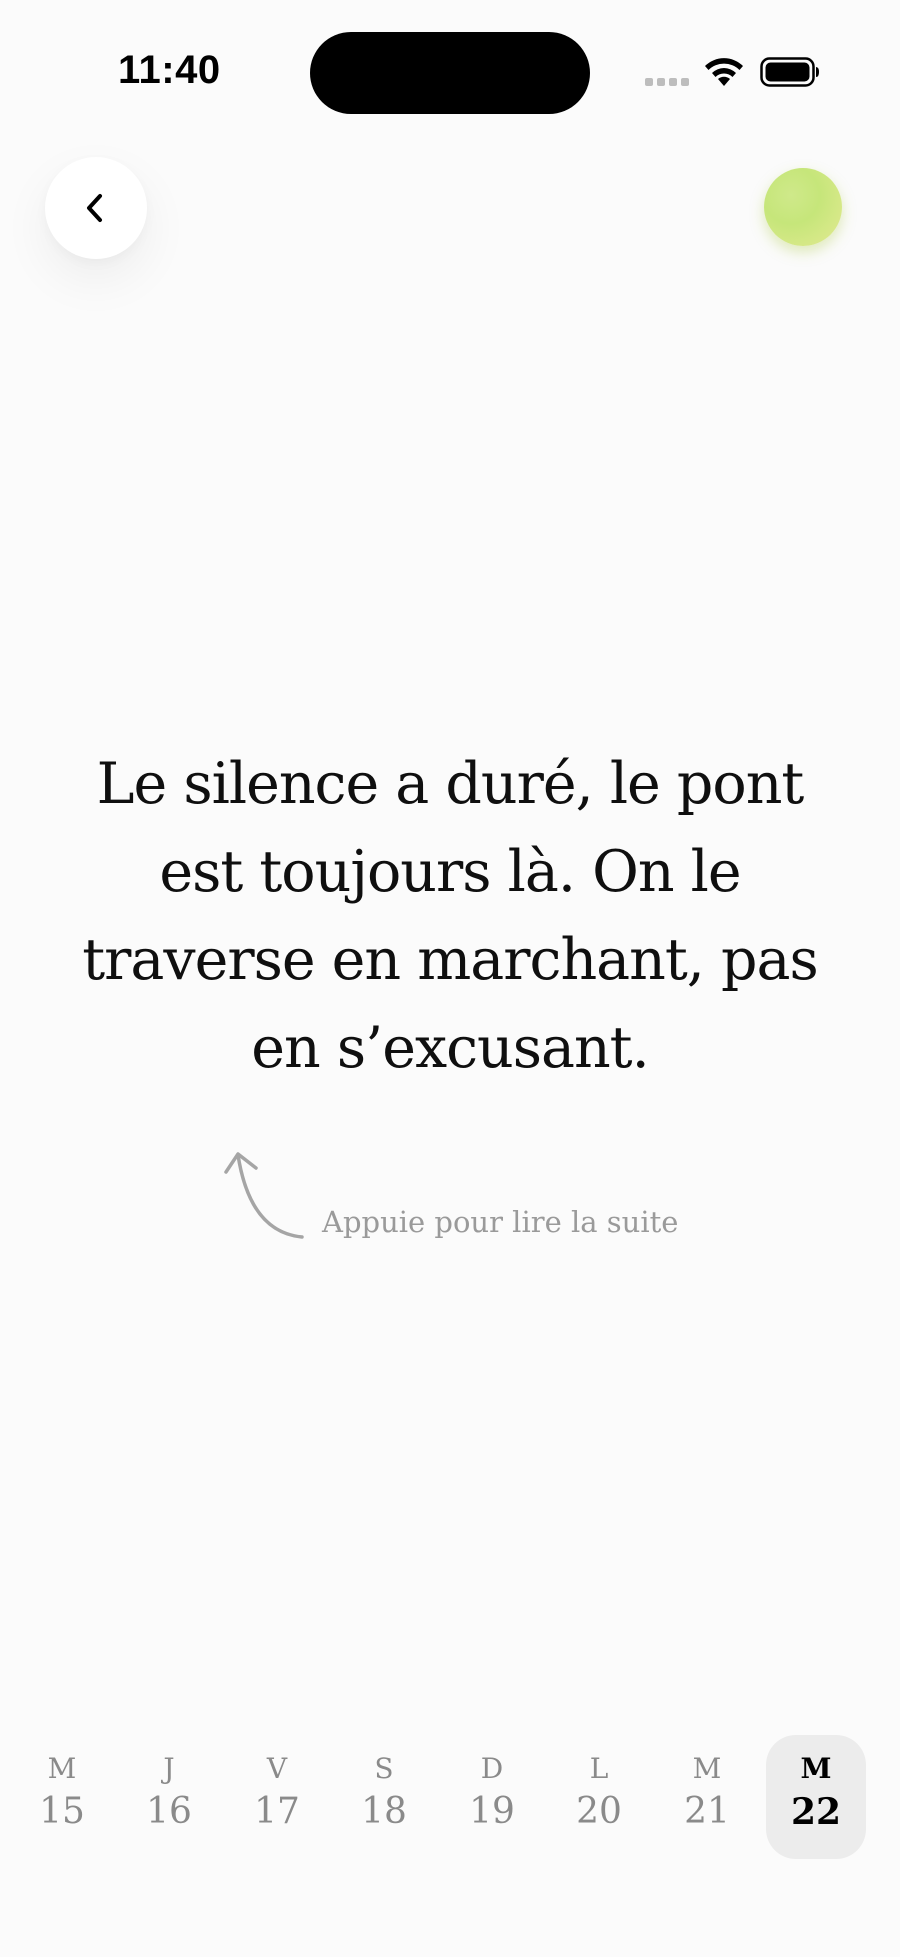 This screenshot has width=900, height=1957. I want to click on day-number: 16, so click(169, 1811).